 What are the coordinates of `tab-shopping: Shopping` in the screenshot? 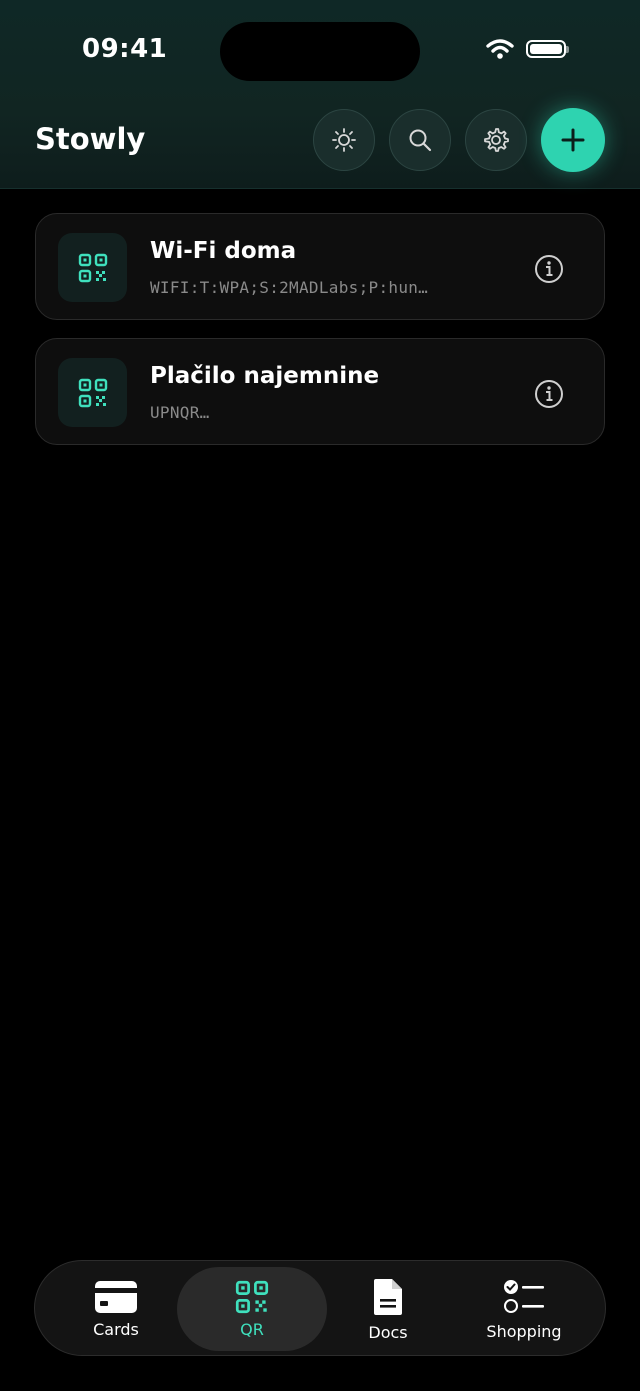 It's located at (524, 1309).